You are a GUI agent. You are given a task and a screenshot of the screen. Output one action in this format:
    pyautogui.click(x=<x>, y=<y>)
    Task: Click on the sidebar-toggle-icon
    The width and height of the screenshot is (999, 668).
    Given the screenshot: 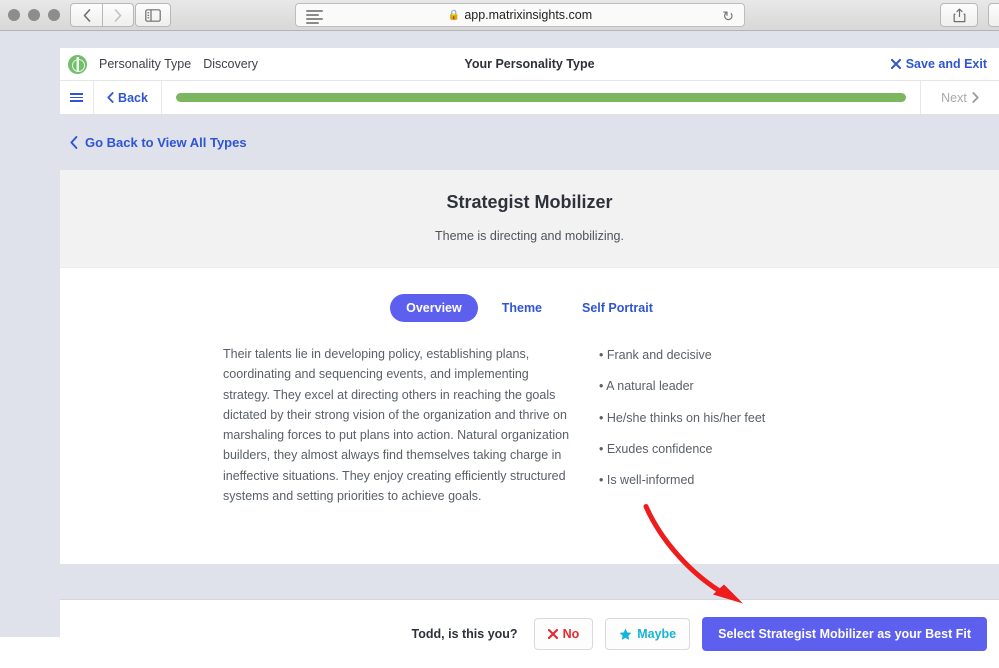 What is the action you would take?
    pyautogui.click(x=153, y=15)
    